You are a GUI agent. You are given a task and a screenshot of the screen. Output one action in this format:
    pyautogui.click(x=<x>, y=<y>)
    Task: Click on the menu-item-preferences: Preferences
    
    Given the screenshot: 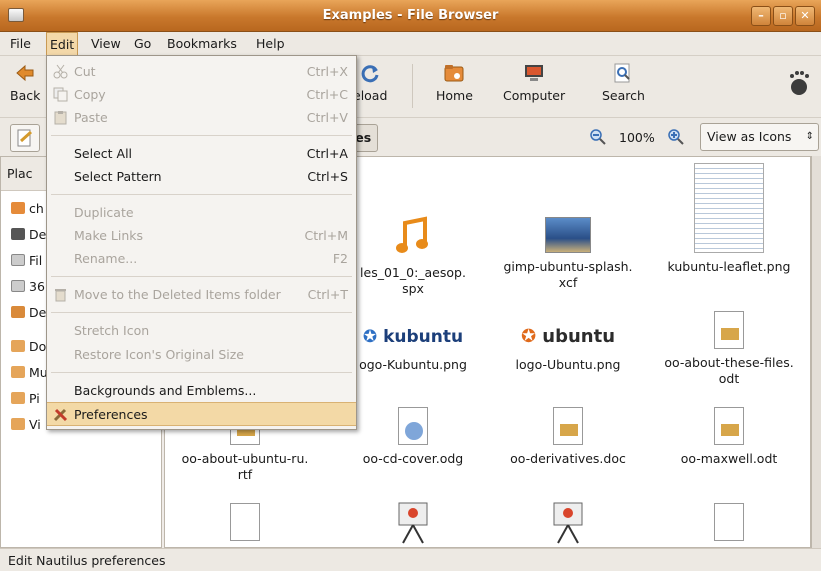 What is the action you would take?
    pyautogui.click(x=201, y=414)
    